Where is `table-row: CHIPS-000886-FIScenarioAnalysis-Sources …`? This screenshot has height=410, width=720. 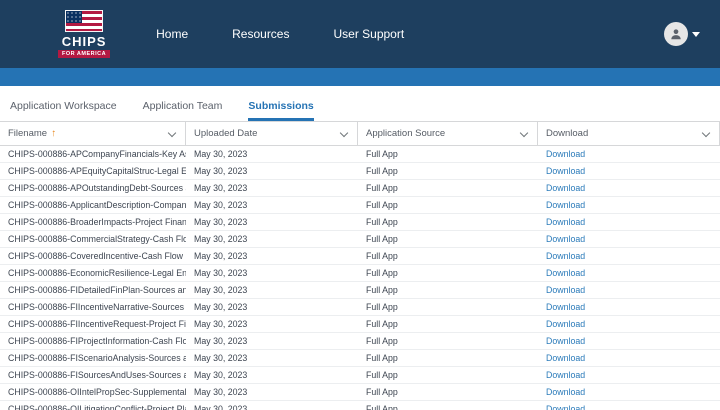 table-row: CHIPS-000886-FIScenarioAnalysis-Sources … is located at coordinates (360, 358).